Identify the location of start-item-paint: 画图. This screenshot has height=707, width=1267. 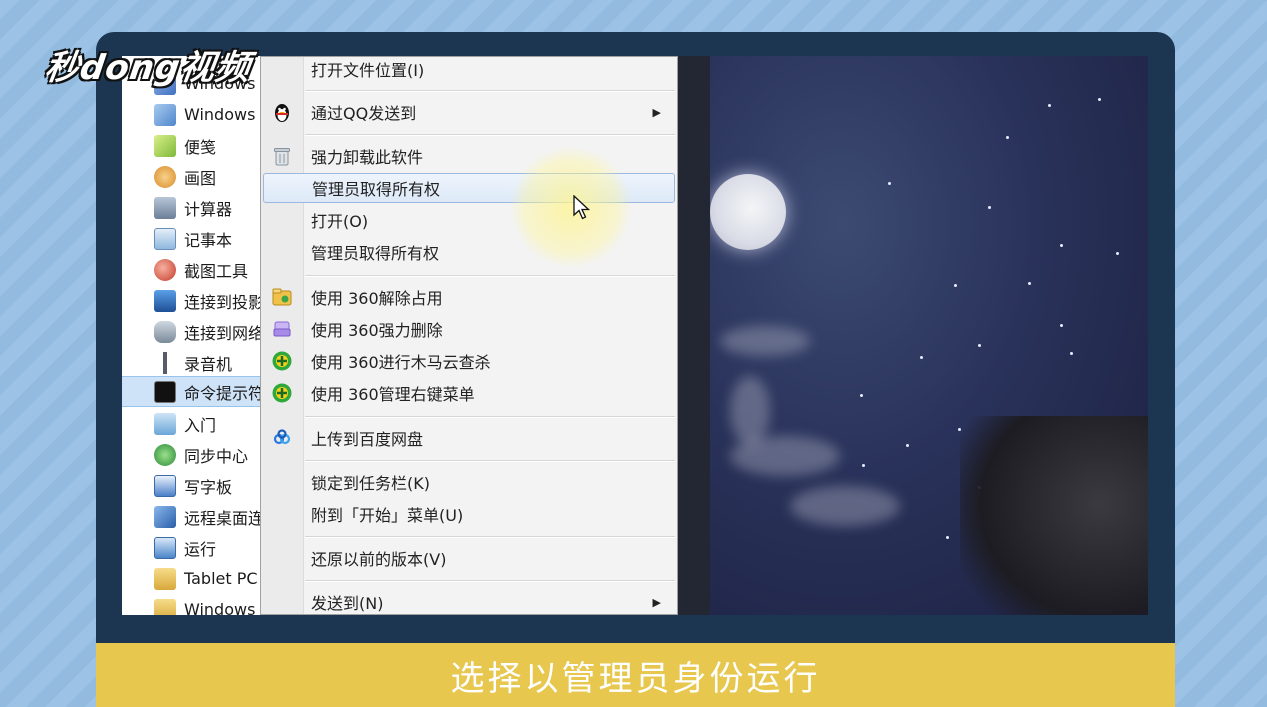
(192, 176).